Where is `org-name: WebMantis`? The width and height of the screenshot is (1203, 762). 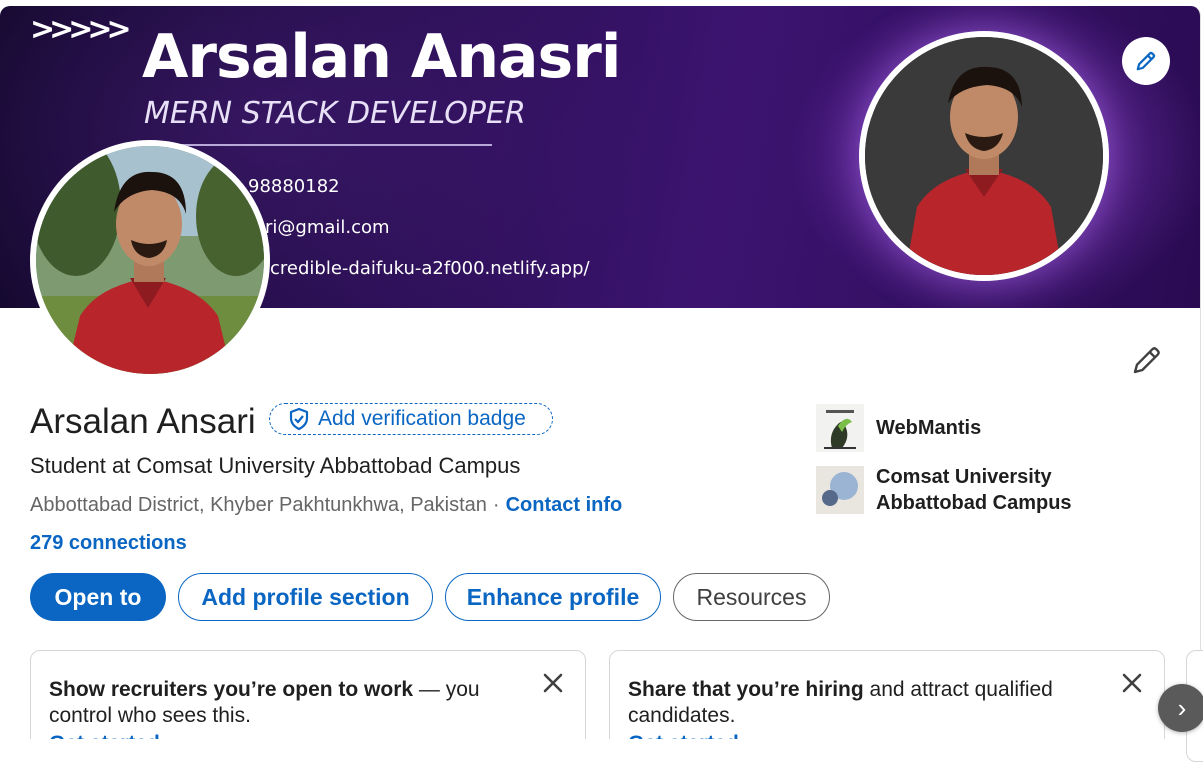 org-name: WebMantis is located at coordinates (929, 428).